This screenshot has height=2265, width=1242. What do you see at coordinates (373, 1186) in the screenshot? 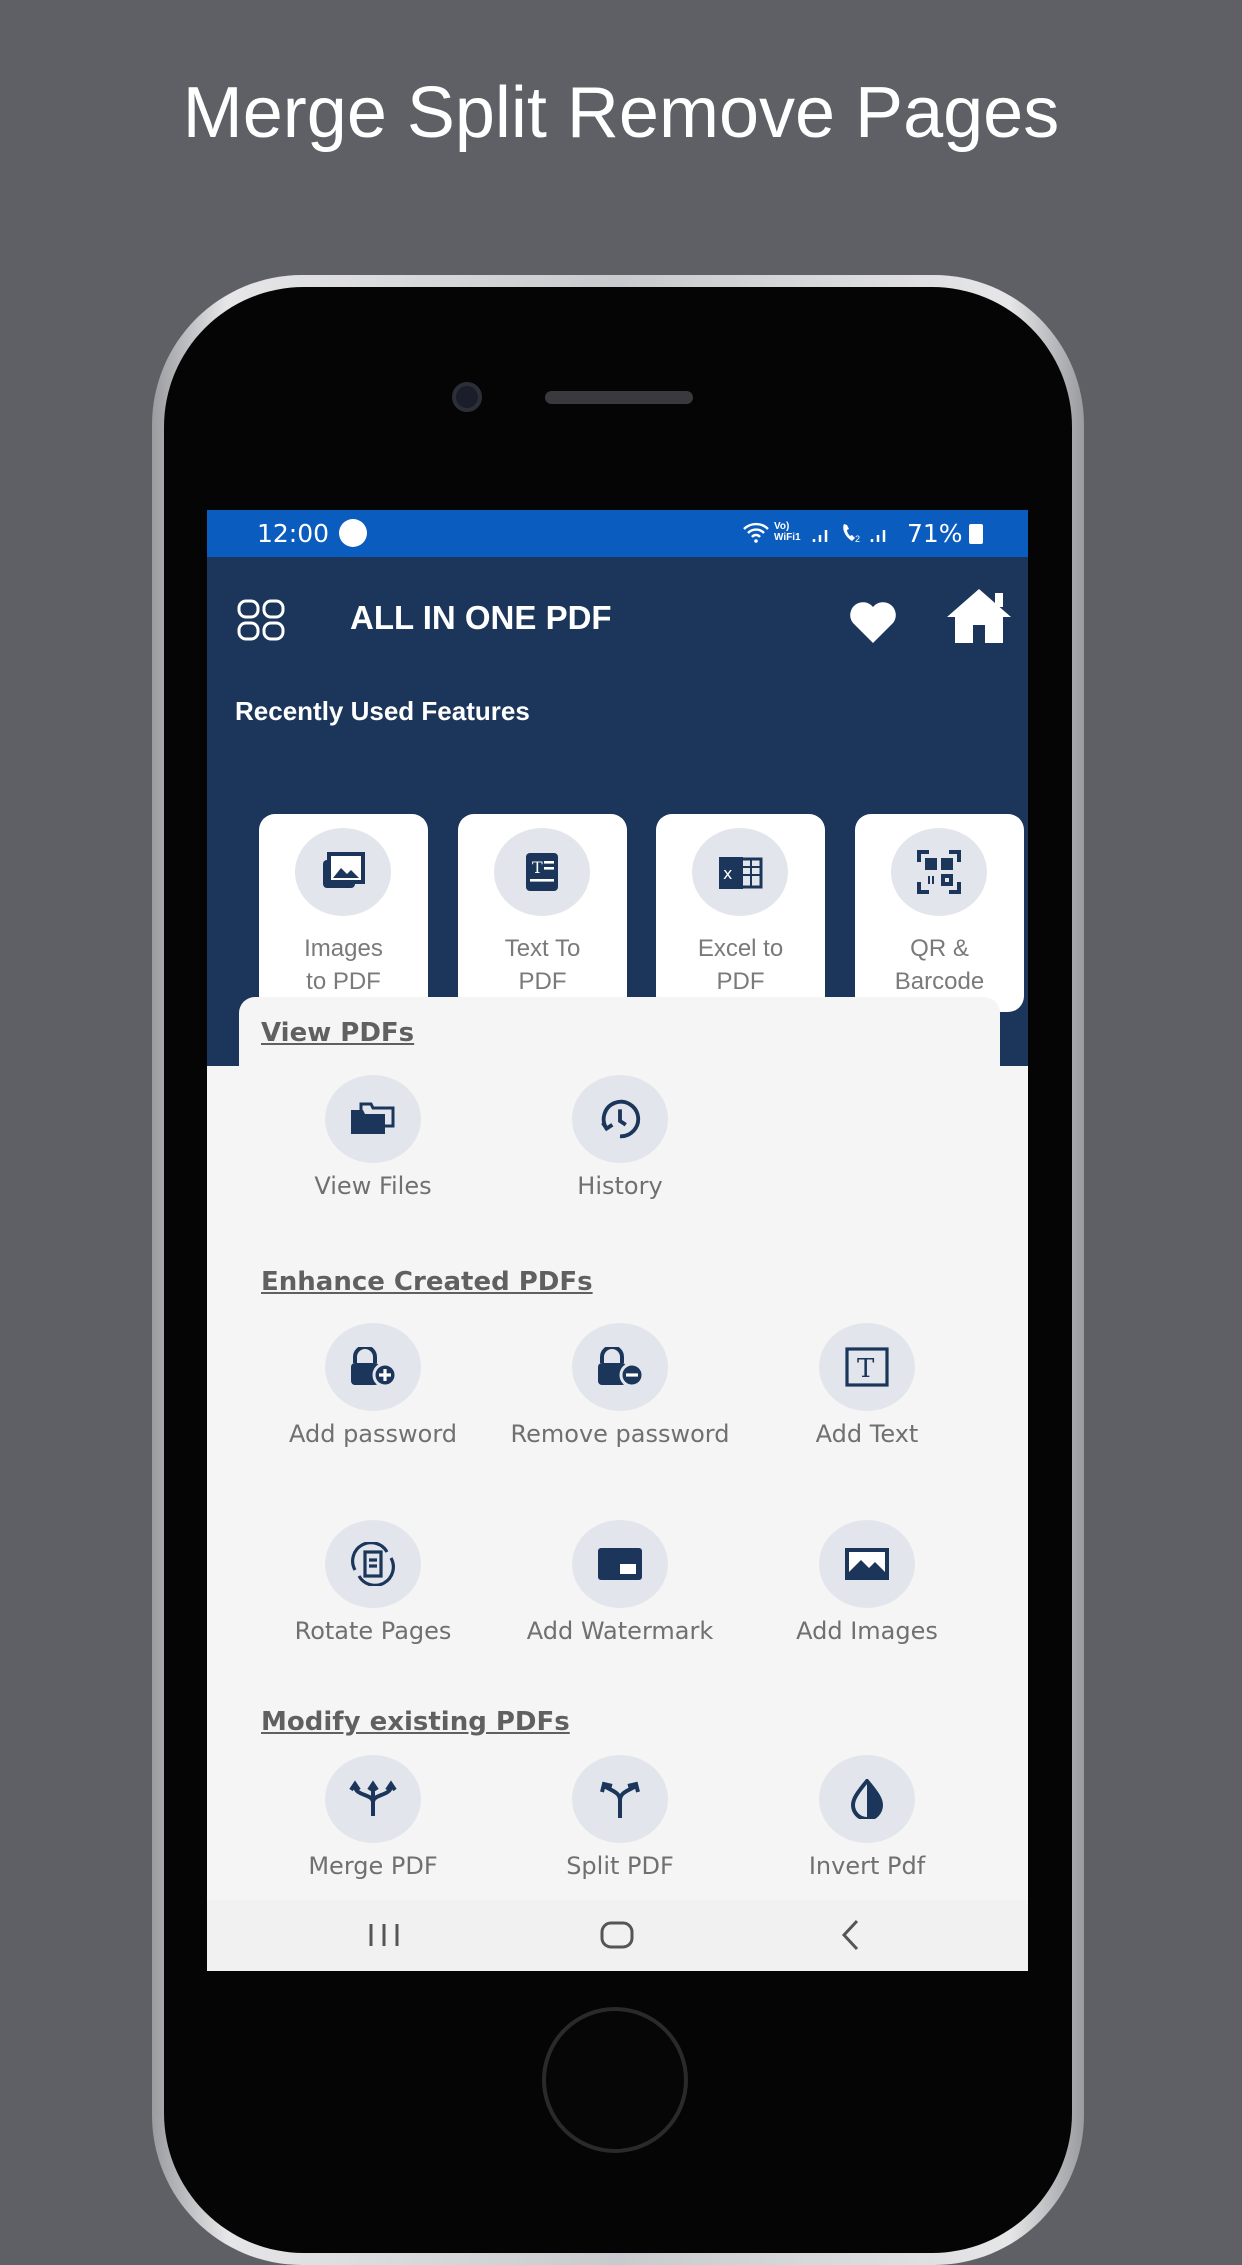
I see `feature-label: View Files` at bounding box center [373, 1186].